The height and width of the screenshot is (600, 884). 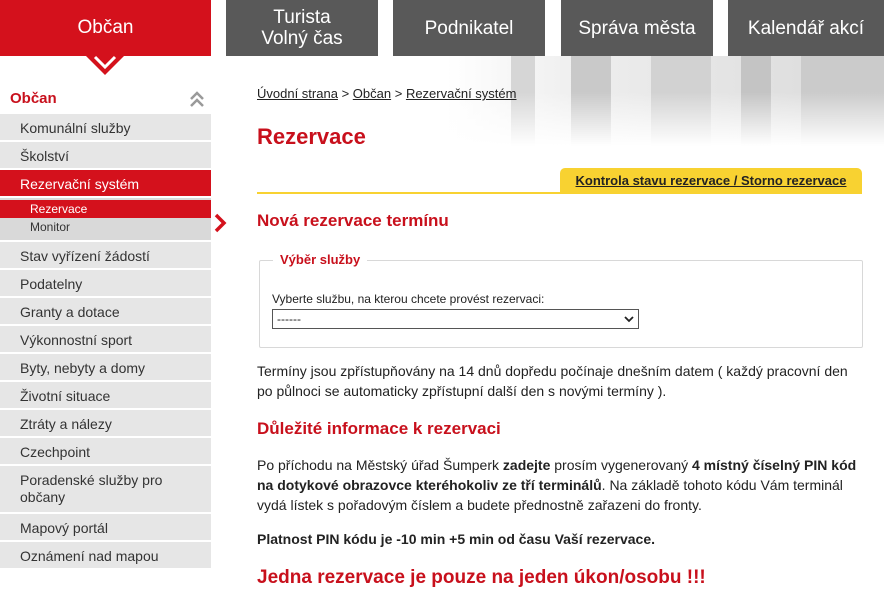 What do you see at coordinates (33, 98) in the screenshot?
I see `sidebar-heading-label: Občan` at bounding box center [33, 98].